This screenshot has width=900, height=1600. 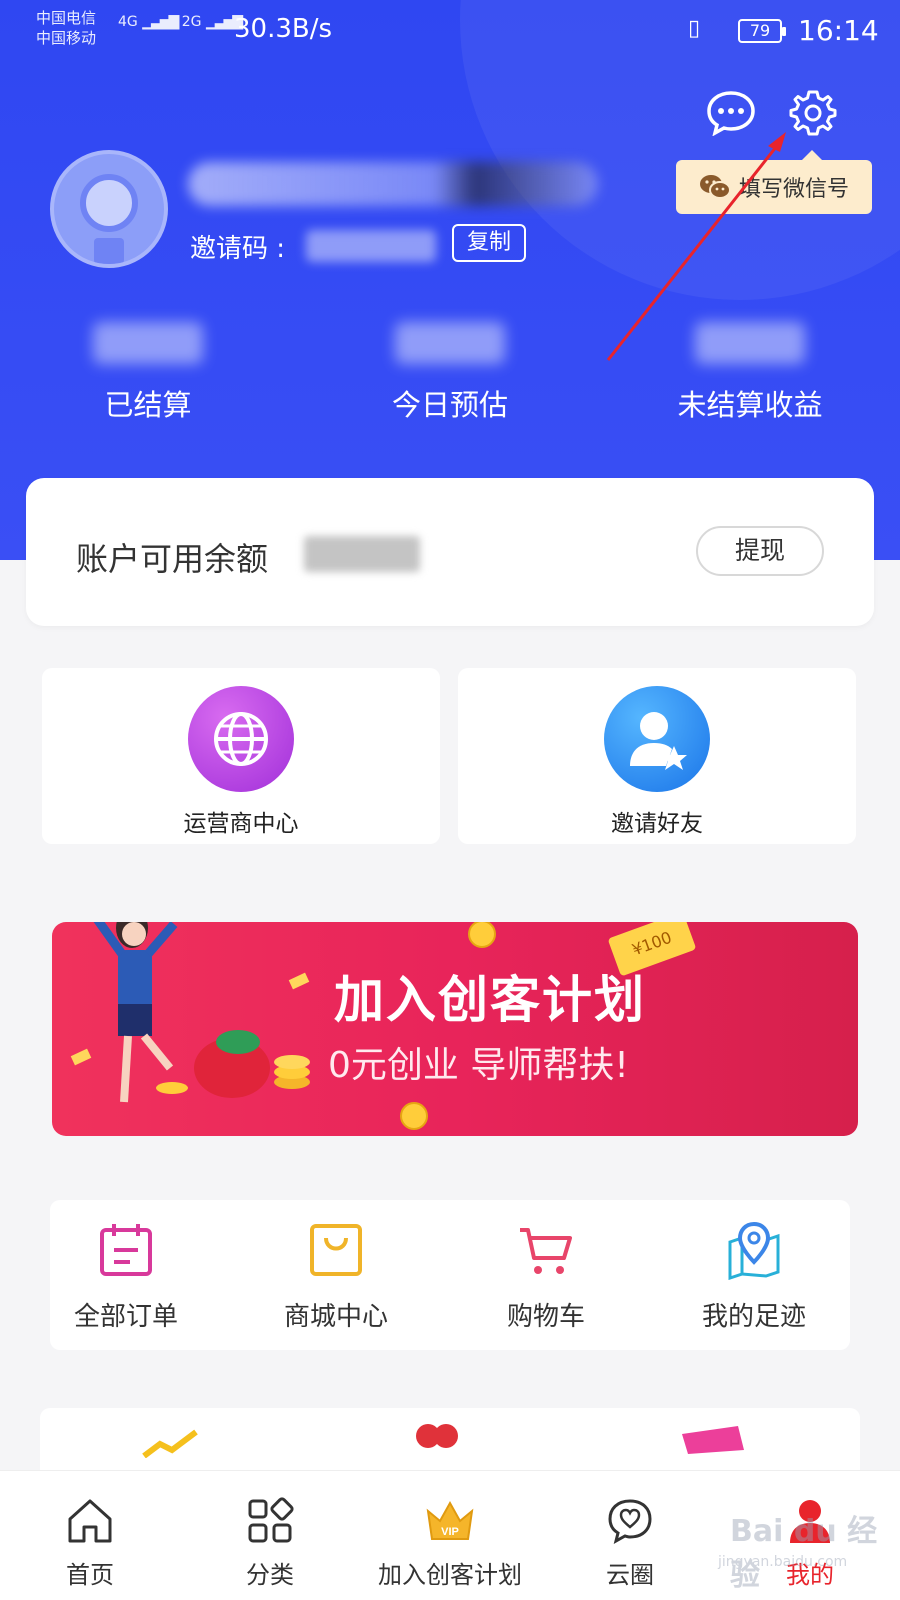 What do you see at coordinates (783, 1562) in the screenshot?
I see `watermark-url: jingyan.baidu.com` at bounding box center [783, 1562].